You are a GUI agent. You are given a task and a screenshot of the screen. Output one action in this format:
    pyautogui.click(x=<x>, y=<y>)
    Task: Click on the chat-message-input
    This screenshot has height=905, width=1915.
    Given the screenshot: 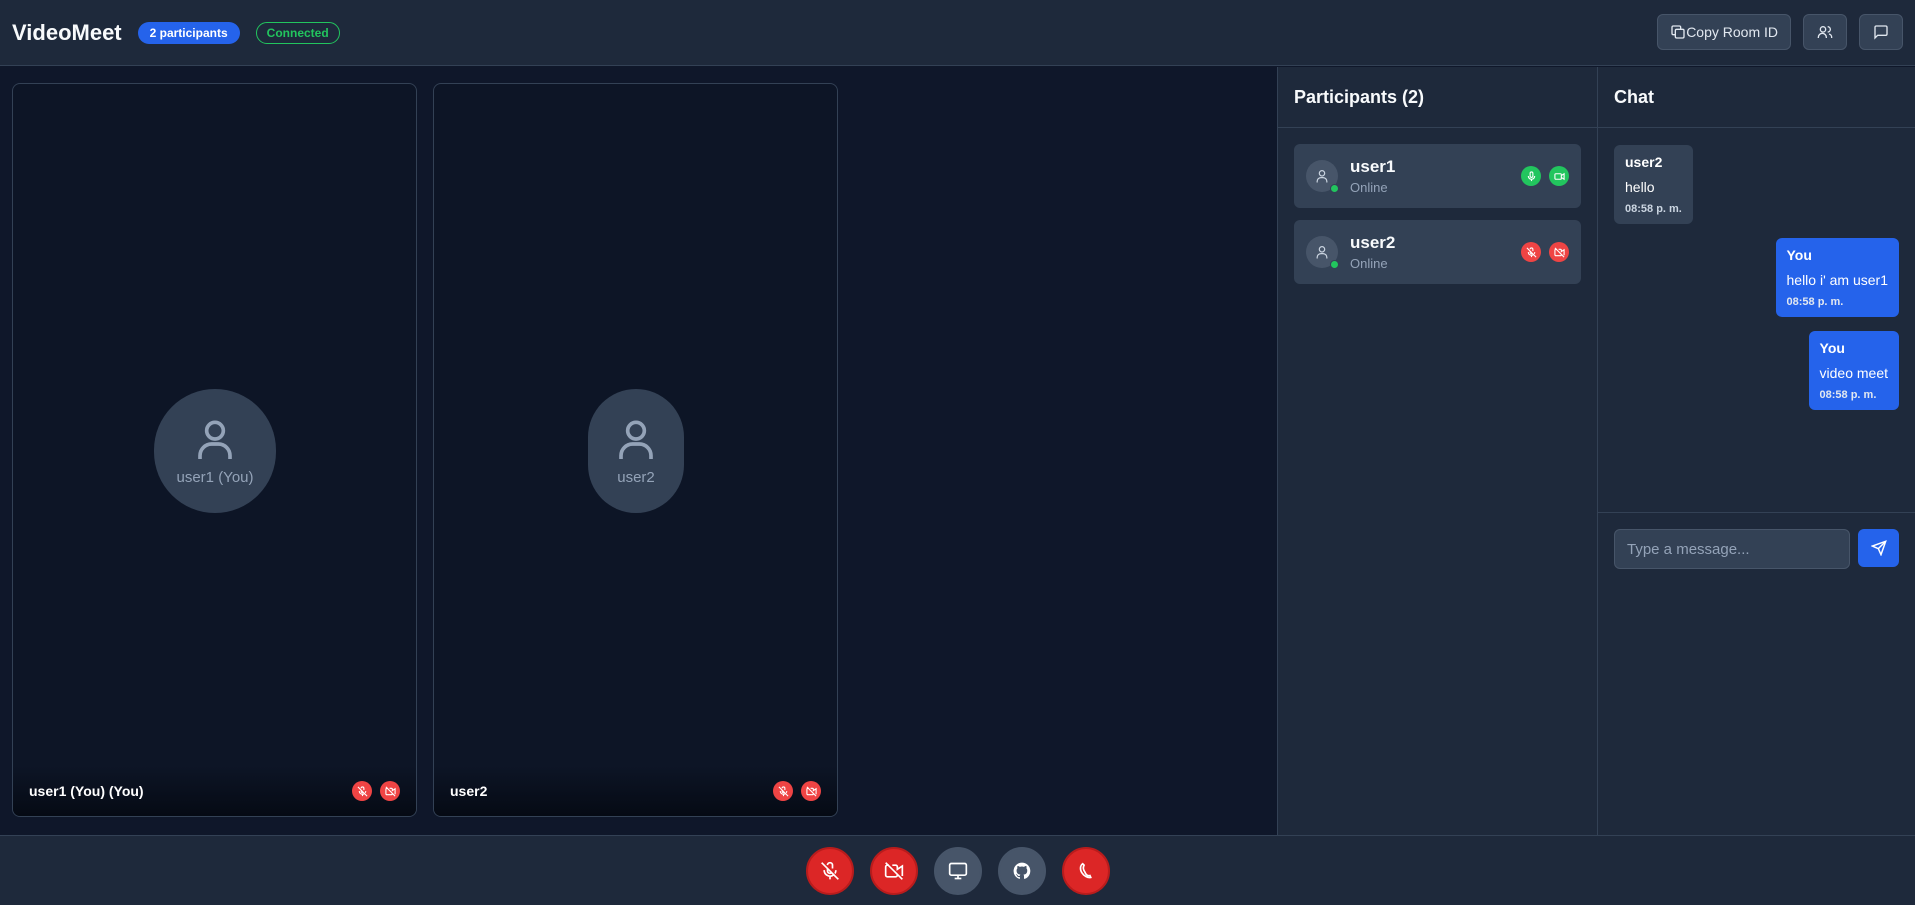 What is the action you would take?
    pyautogui.click(x=1732, y=549)
    